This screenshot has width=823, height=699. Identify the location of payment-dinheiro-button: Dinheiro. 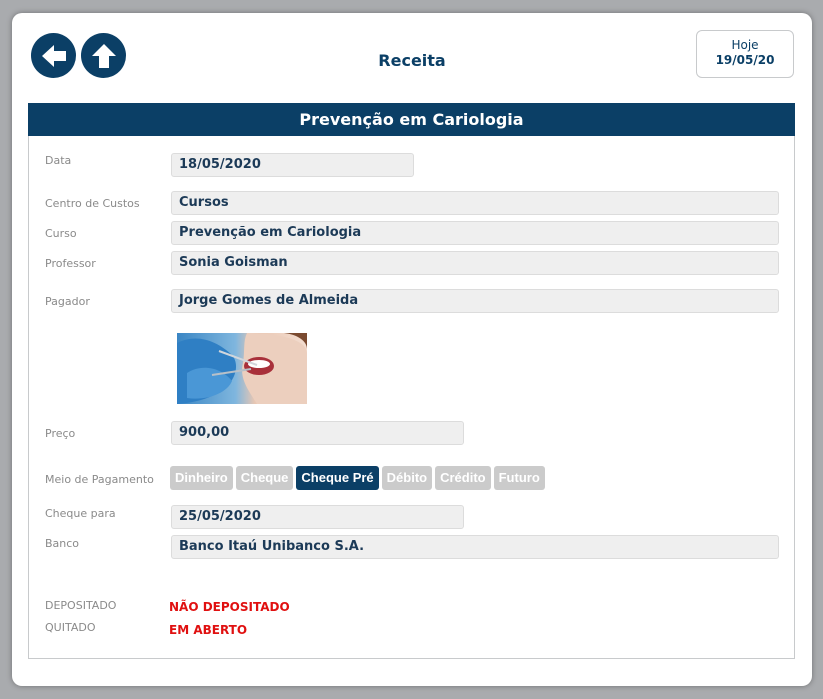
(201, 478).